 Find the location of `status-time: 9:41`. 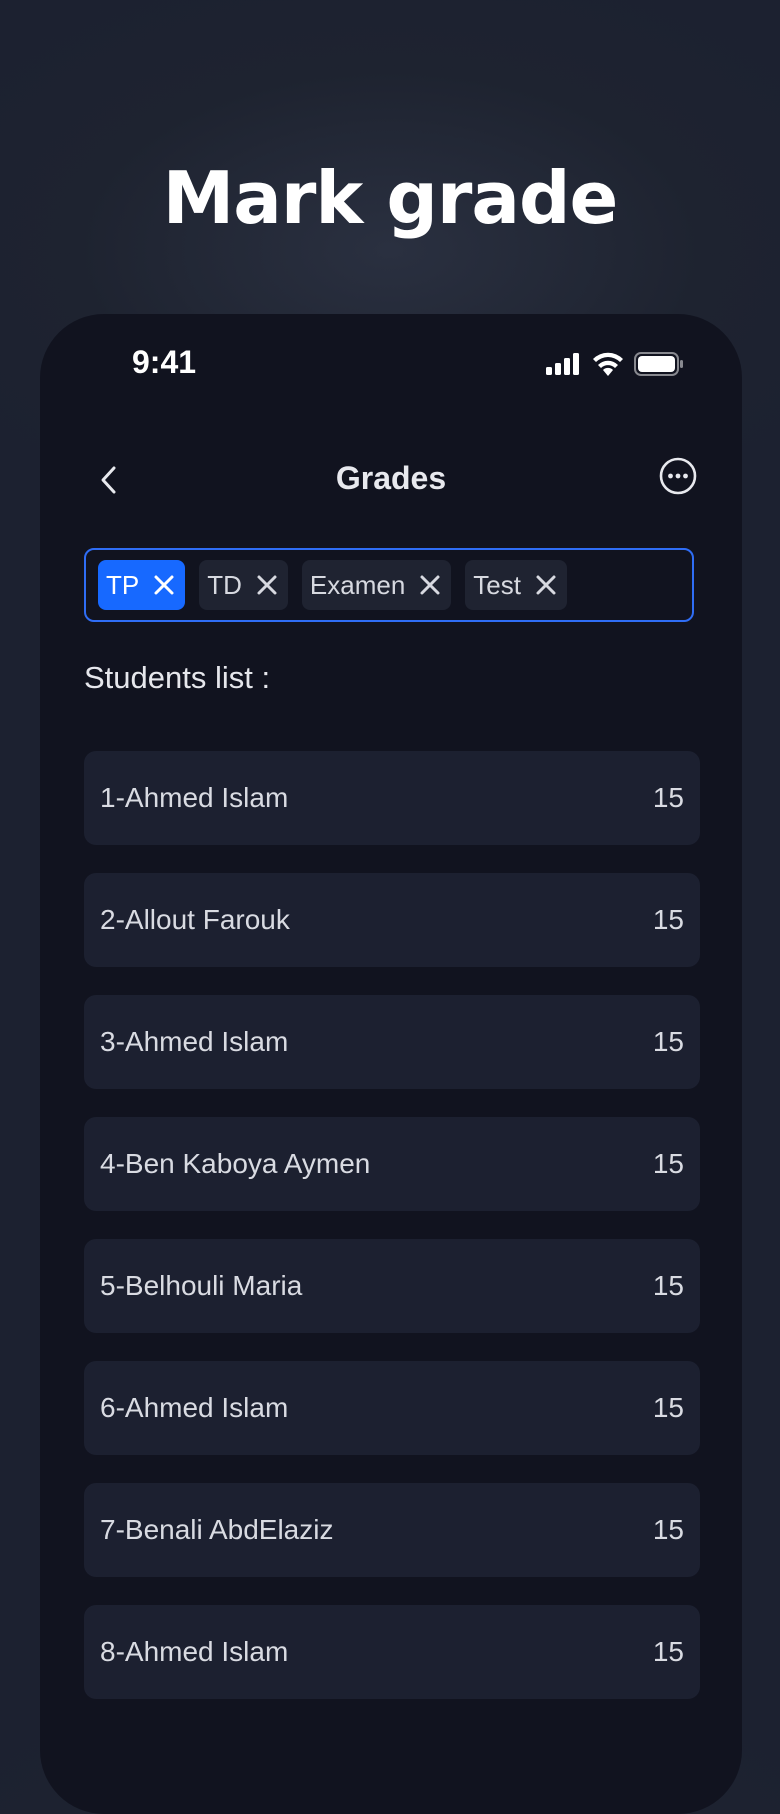

status-time: 9:41 is located at coordinates (164, 362).